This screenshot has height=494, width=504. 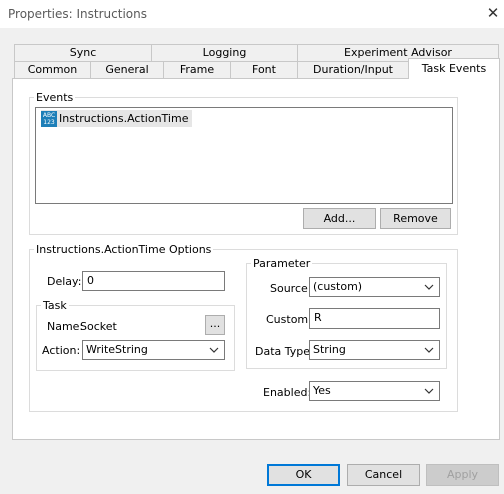 What do you see at coordinates (98, 326) in the screenshot?
I see `task-name-value: Socket` at bounding box center [98, 326].